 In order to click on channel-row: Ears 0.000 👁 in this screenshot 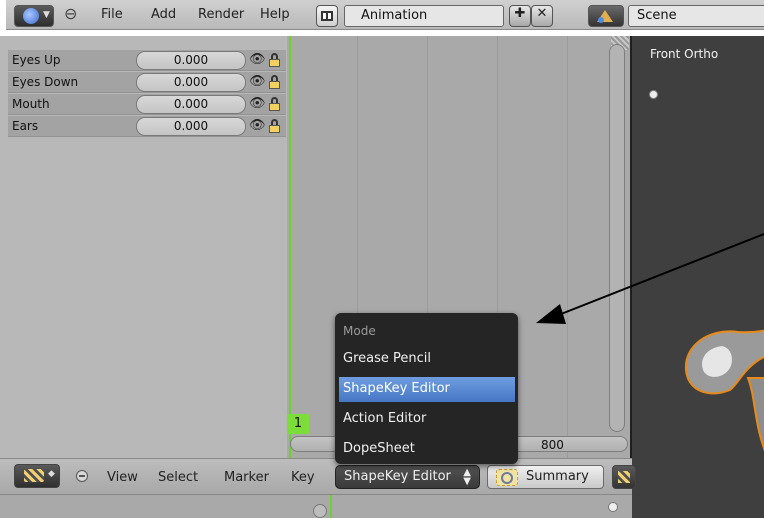, I will do `click(147, 126)`.